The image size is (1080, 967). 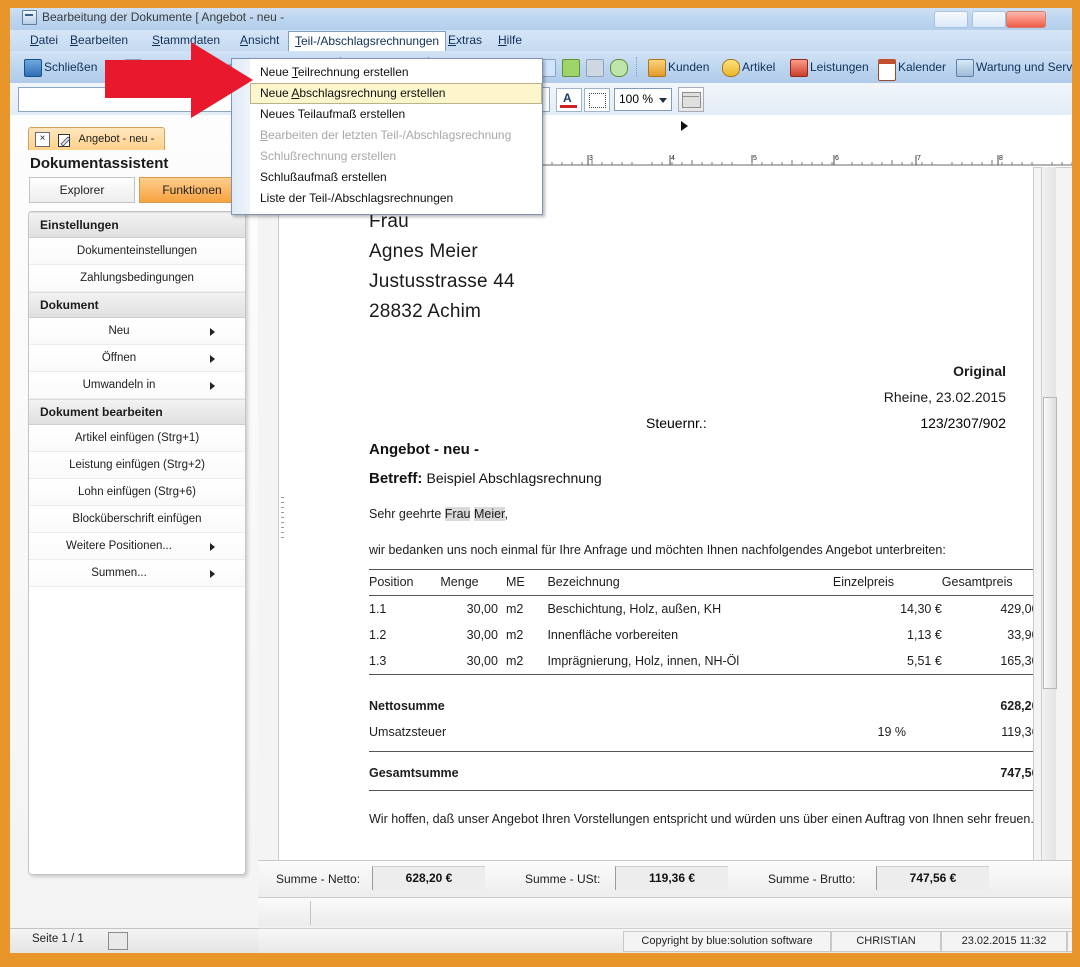 I want to click on sum-netto-label: Summe - Netto:, so click(x=318, y=879).